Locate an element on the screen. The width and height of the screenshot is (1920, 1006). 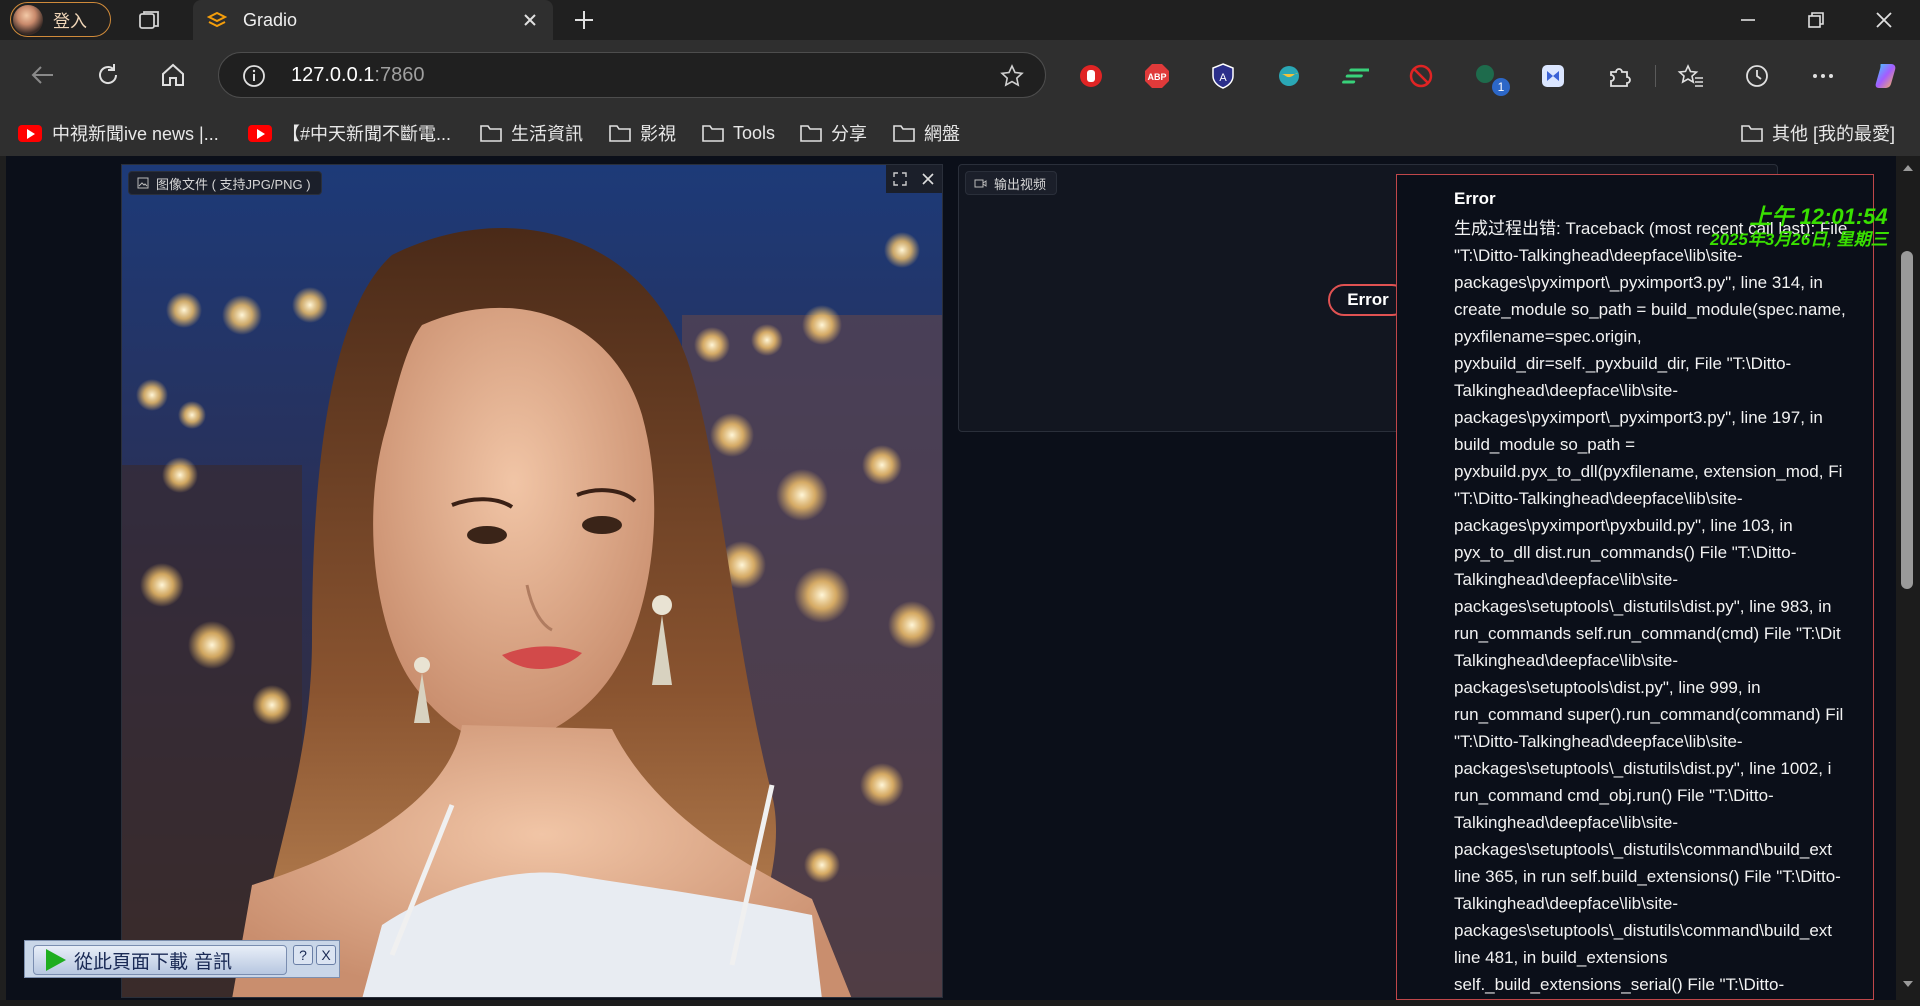
home-icon is located at coordinates (173, 75).